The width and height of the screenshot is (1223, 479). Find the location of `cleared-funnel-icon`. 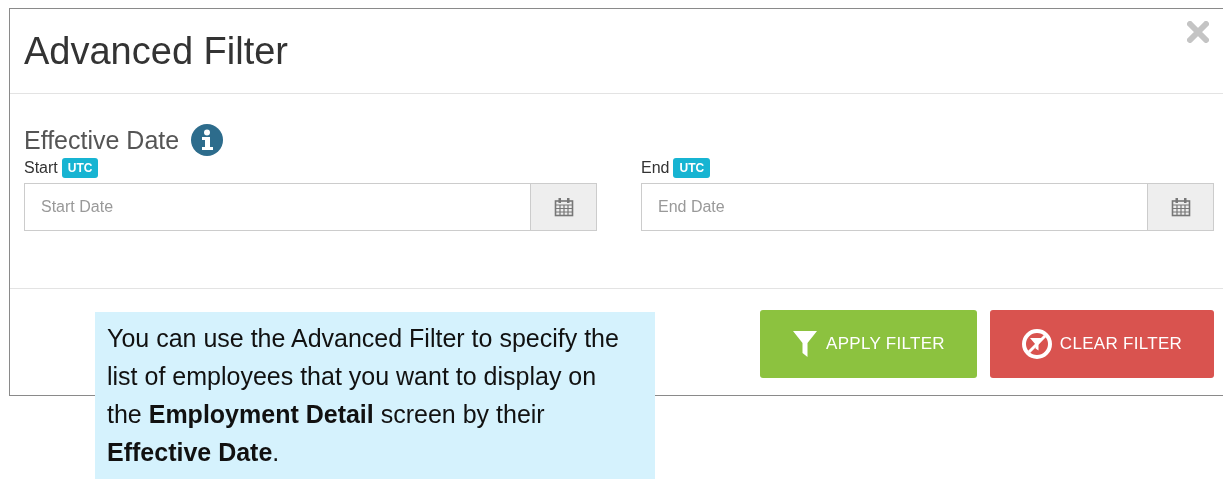

cleared-funnel-icon is located at coordinates (1036, 344).